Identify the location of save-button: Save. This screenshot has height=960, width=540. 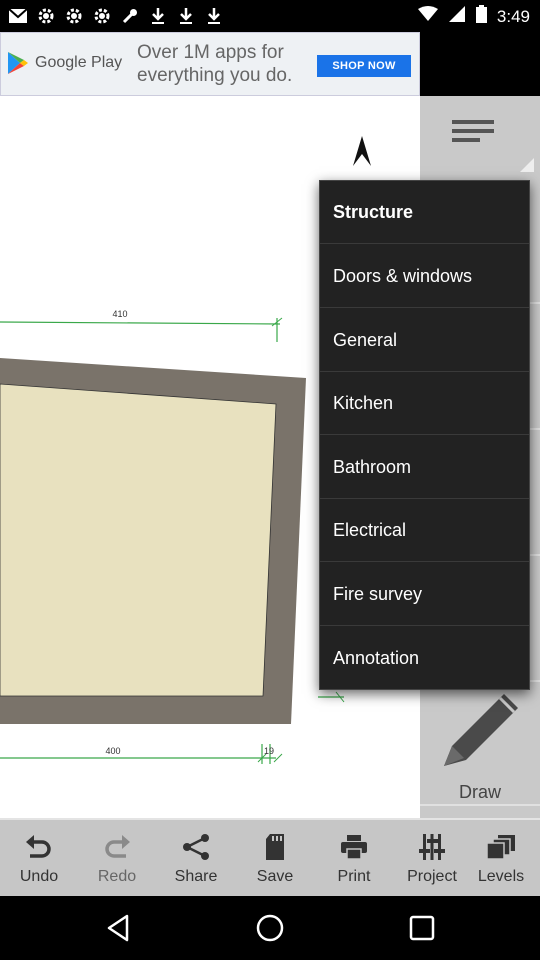
(275, 859).